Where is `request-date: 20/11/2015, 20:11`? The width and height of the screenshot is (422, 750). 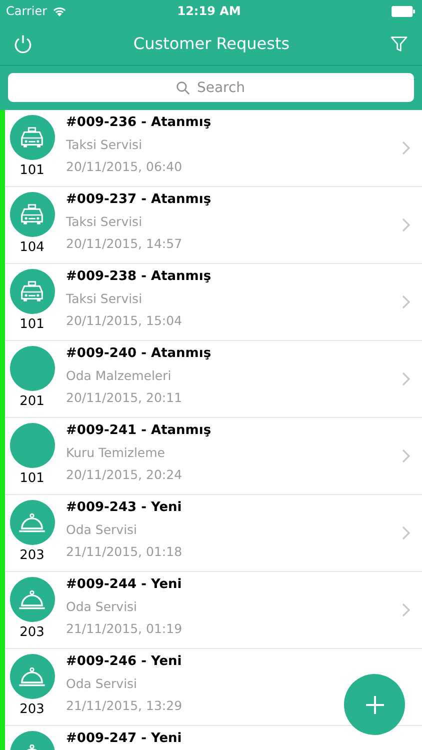 request-date: 20/11/2015, 20:11 is located at coordinates (124, 397).